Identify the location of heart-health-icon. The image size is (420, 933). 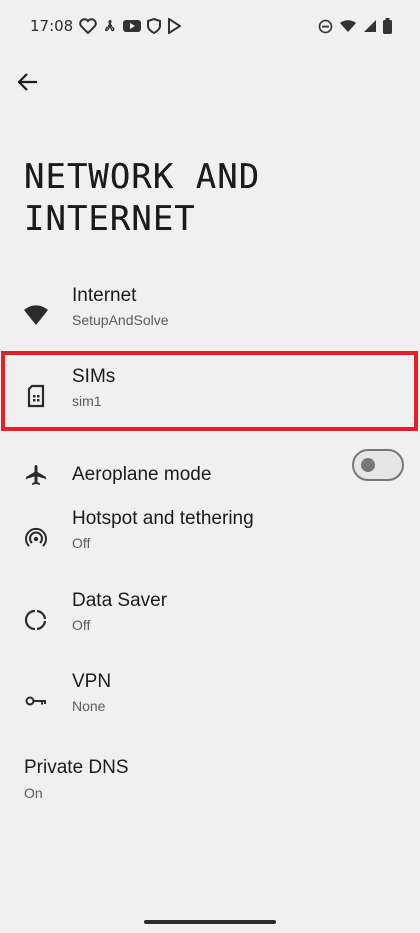
(88, 26).